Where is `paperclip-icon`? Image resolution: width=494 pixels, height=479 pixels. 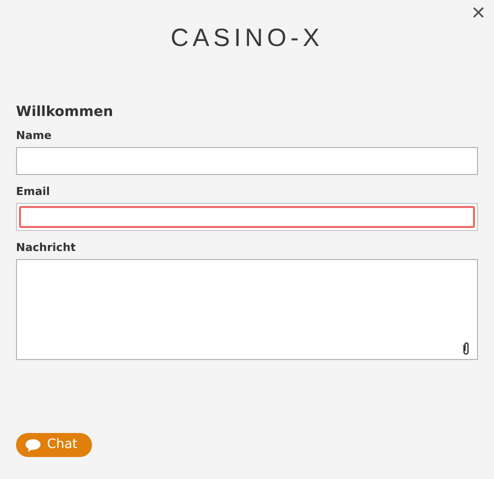 paperclip-icon is located at coordinates (466, 348).